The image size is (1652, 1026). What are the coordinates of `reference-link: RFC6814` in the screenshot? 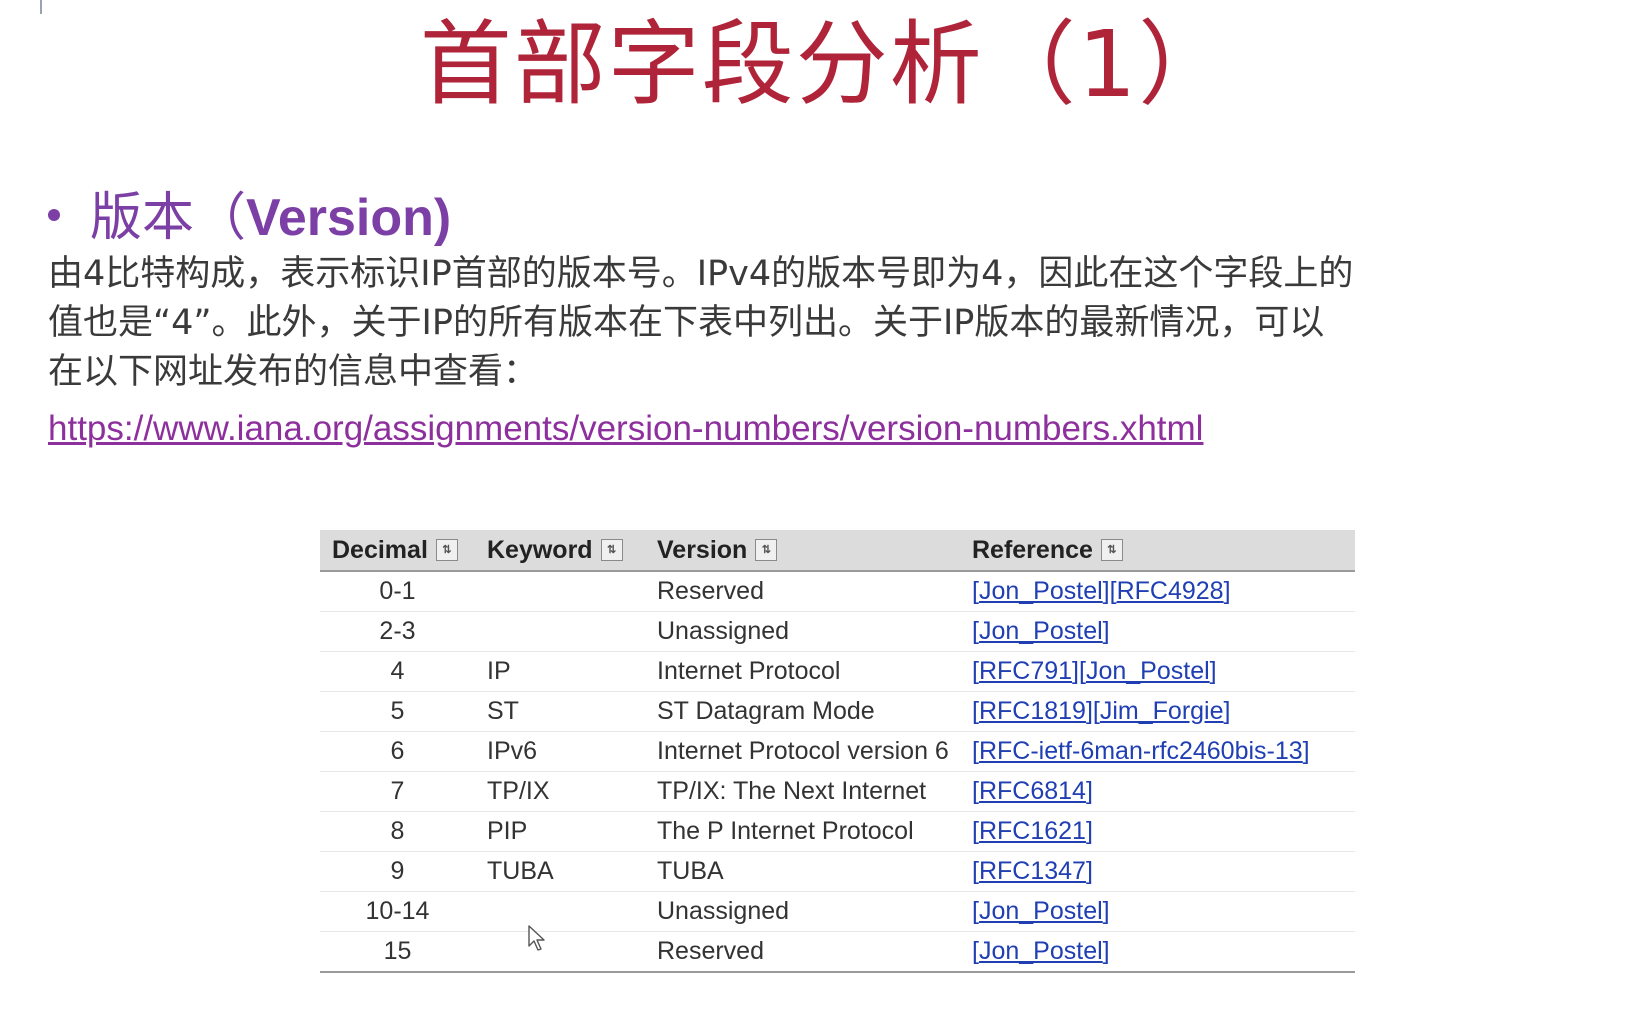 It's located at (1032, 791).